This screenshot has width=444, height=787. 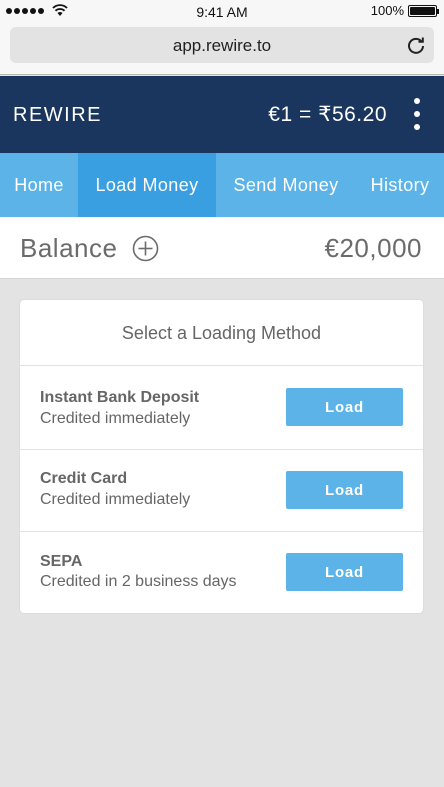 I want to click on address-bar: app.rewire.to, so click(x=222, y=45).